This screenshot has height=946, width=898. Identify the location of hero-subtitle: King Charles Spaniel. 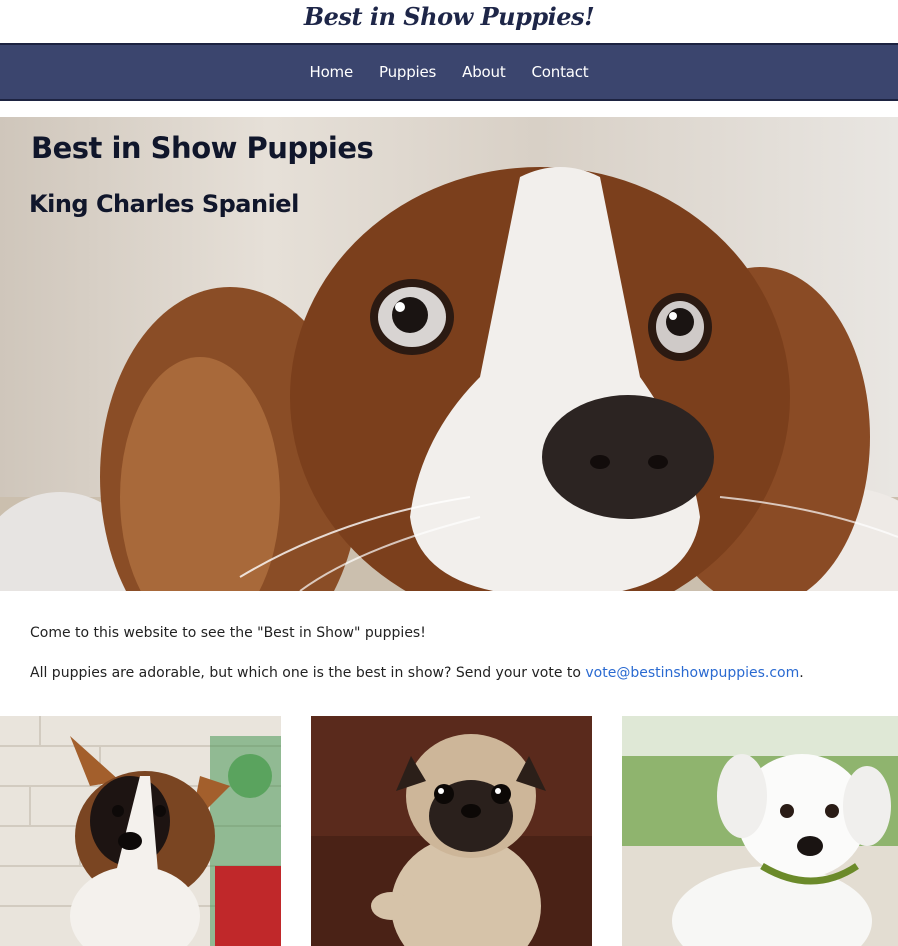
(164, 204).